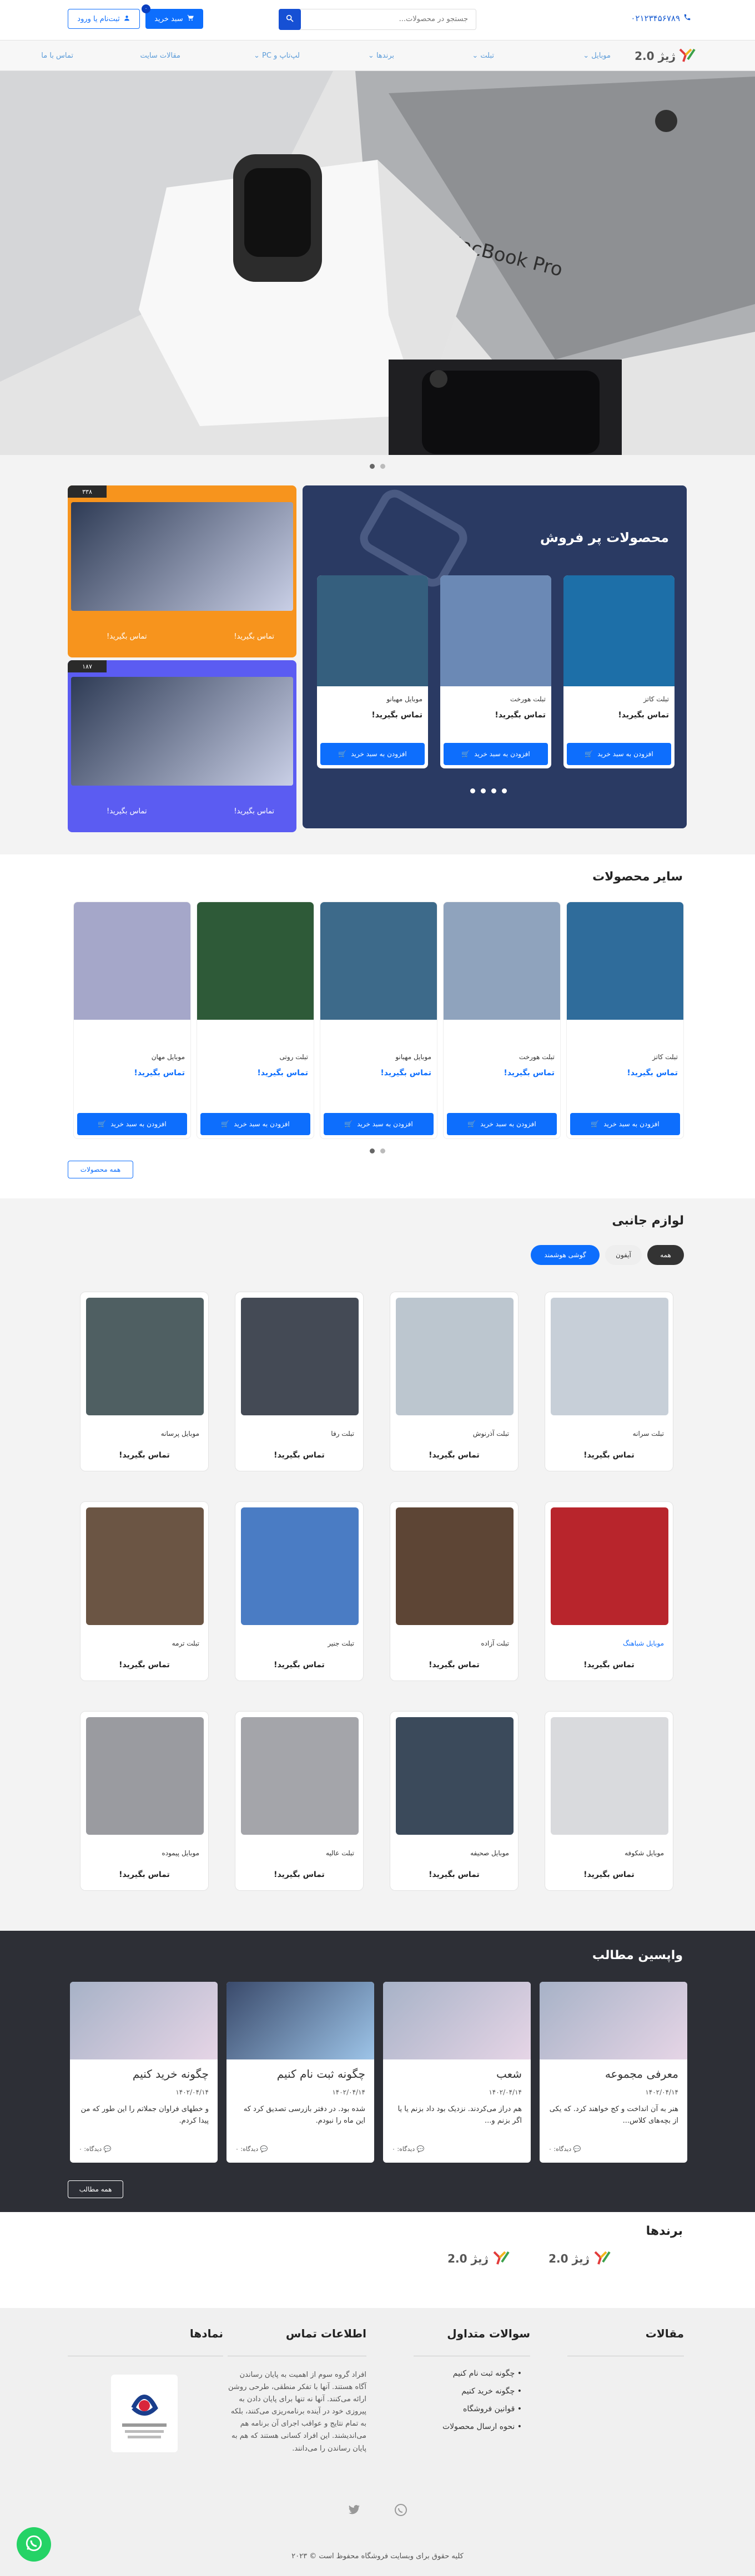 The image size is (755, 2576). Describe the element at coordinates (457, 2020) in the screenshot. I see `post-image` at that location.